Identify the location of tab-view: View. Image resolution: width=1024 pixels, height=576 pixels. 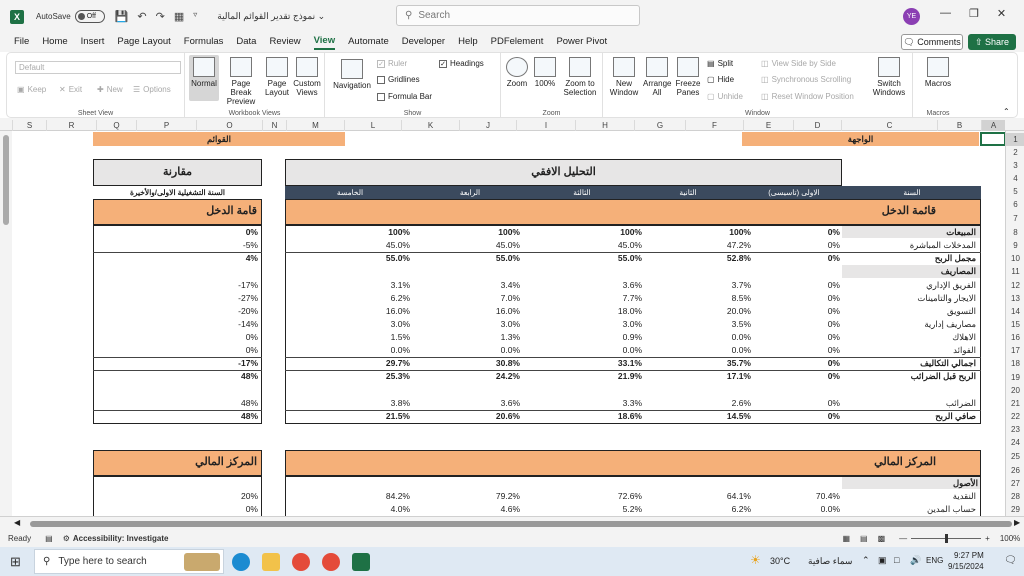
(324, 42).